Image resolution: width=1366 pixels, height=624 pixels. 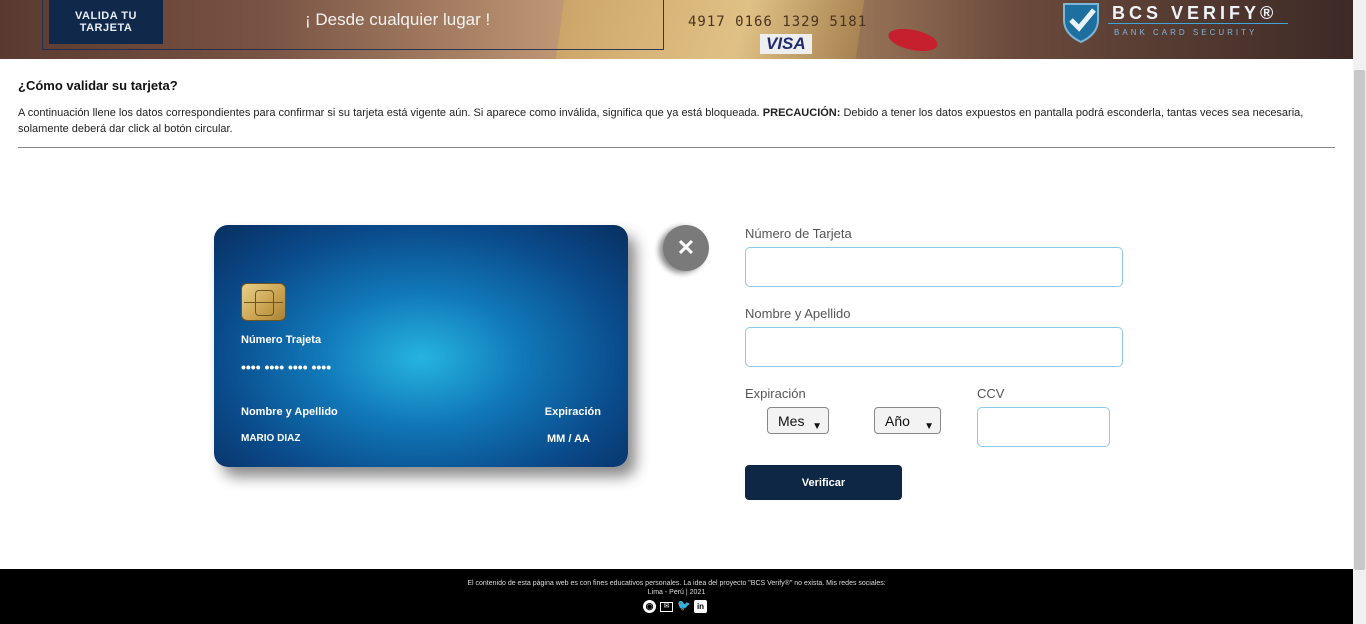 What do you see at coordinates (1186, 32) in the screenshot?
I see `logo-subtitle: BANK CARD SECURITY` at bounding box center [1186, 32].